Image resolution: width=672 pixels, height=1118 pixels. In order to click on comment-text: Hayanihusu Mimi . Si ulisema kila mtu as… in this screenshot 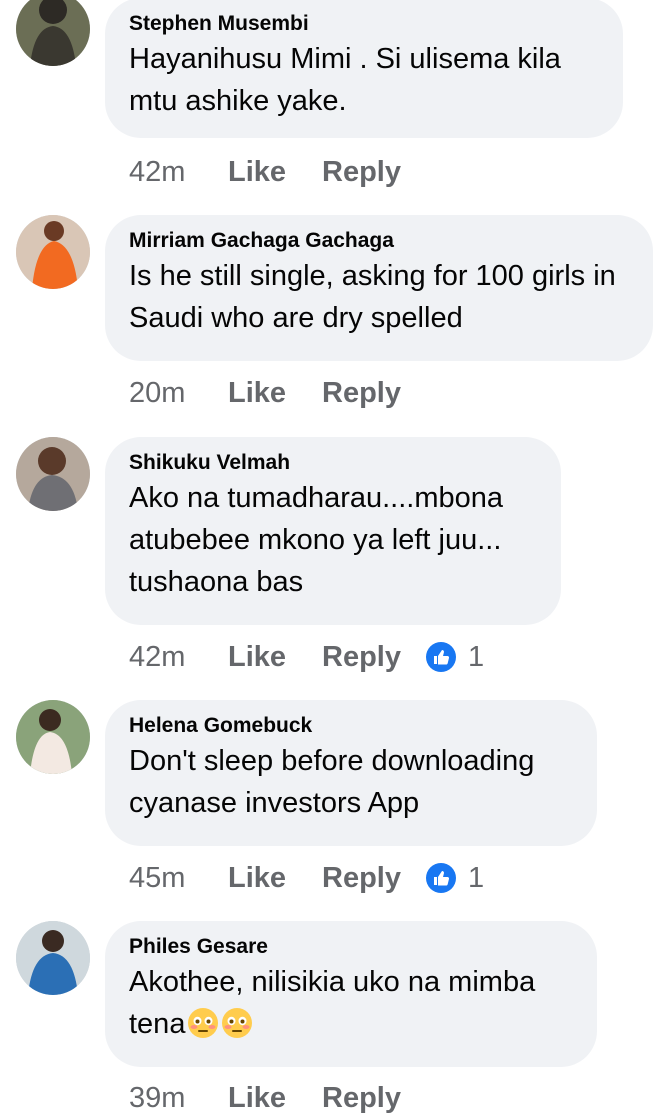, I will do `click(349, 80)`.